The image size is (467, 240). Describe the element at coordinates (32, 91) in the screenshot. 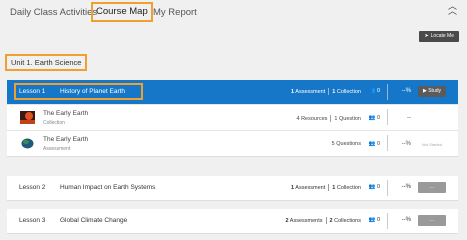

I see `lesson-number: Lesson 1` at that location.